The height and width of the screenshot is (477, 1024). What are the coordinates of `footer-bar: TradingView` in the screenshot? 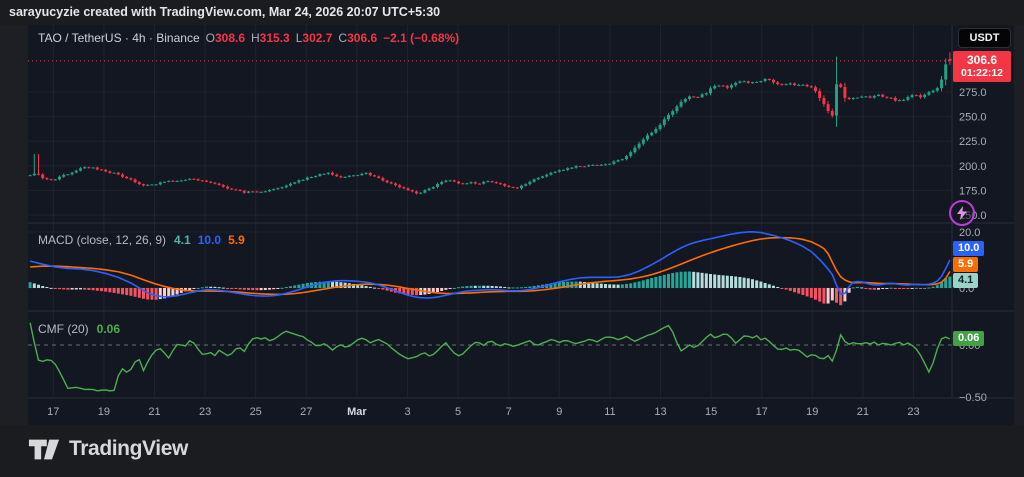 It's located at (512, 451).